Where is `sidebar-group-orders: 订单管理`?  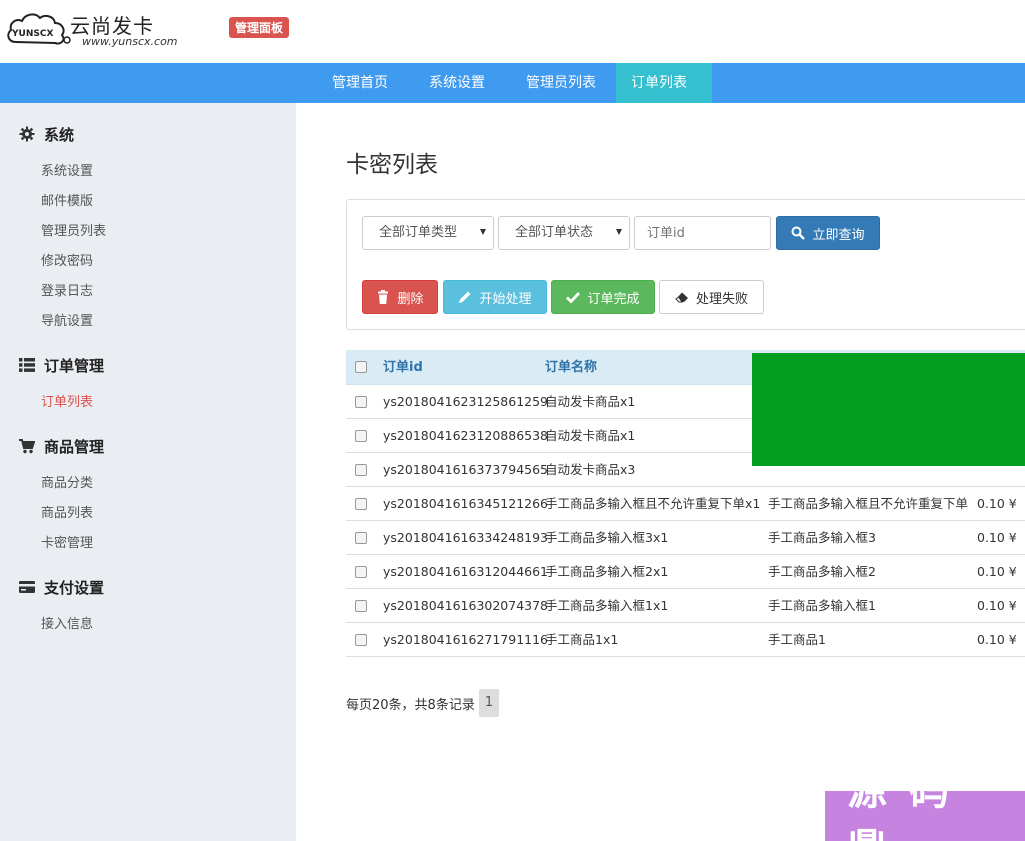 sidebar-group-orders: 订单管理 is located at coordinates (61, 365).